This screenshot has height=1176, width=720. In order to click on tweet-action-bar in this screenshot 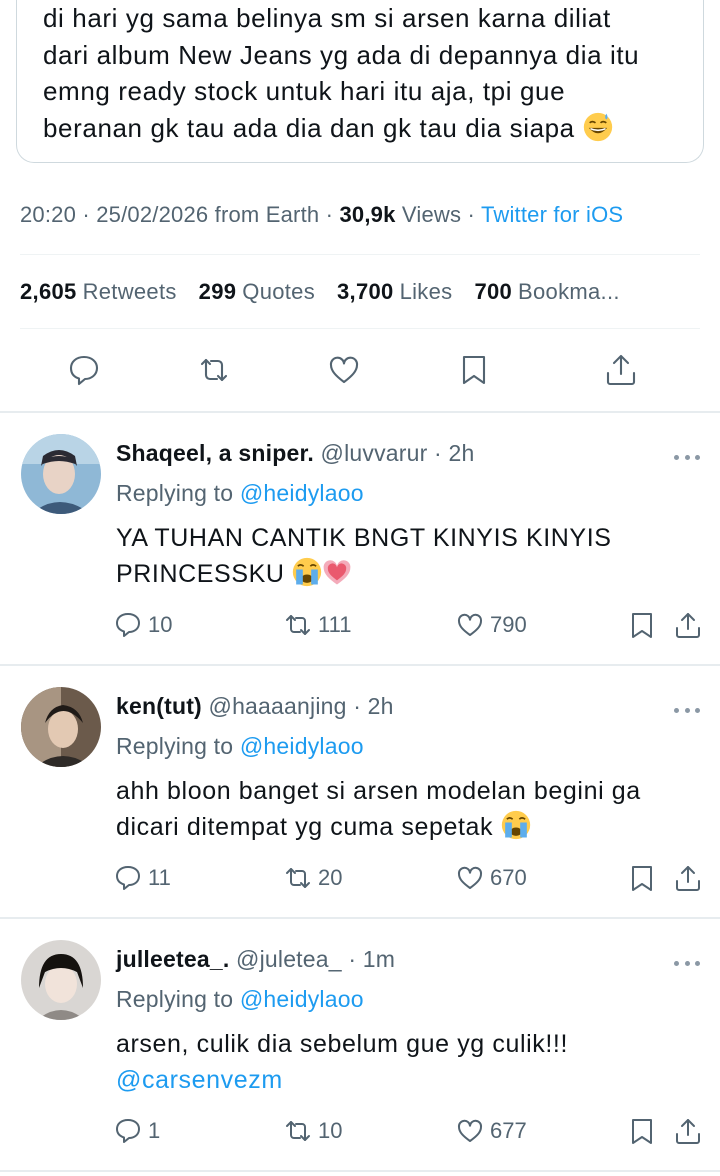, I will do `click(360, 372)`.